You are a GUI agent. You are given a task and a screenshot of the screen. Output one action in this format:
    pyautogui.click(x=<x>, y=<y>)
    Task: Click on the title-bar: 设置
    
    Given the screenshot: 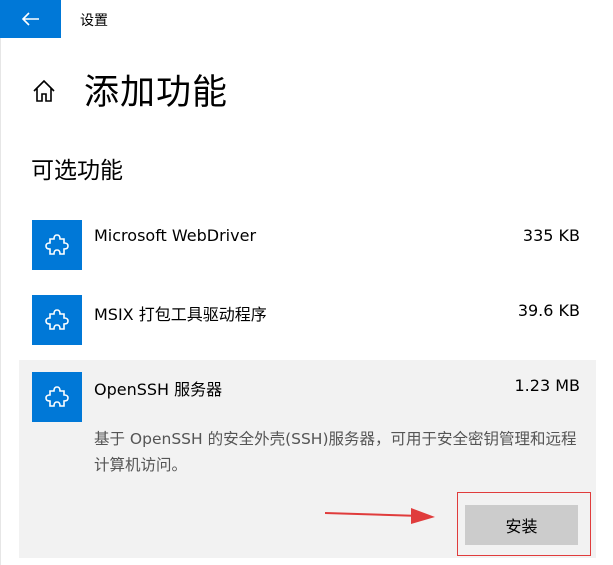 What is the action you would take?
    pyautogui.click(x=306, y=19)
    